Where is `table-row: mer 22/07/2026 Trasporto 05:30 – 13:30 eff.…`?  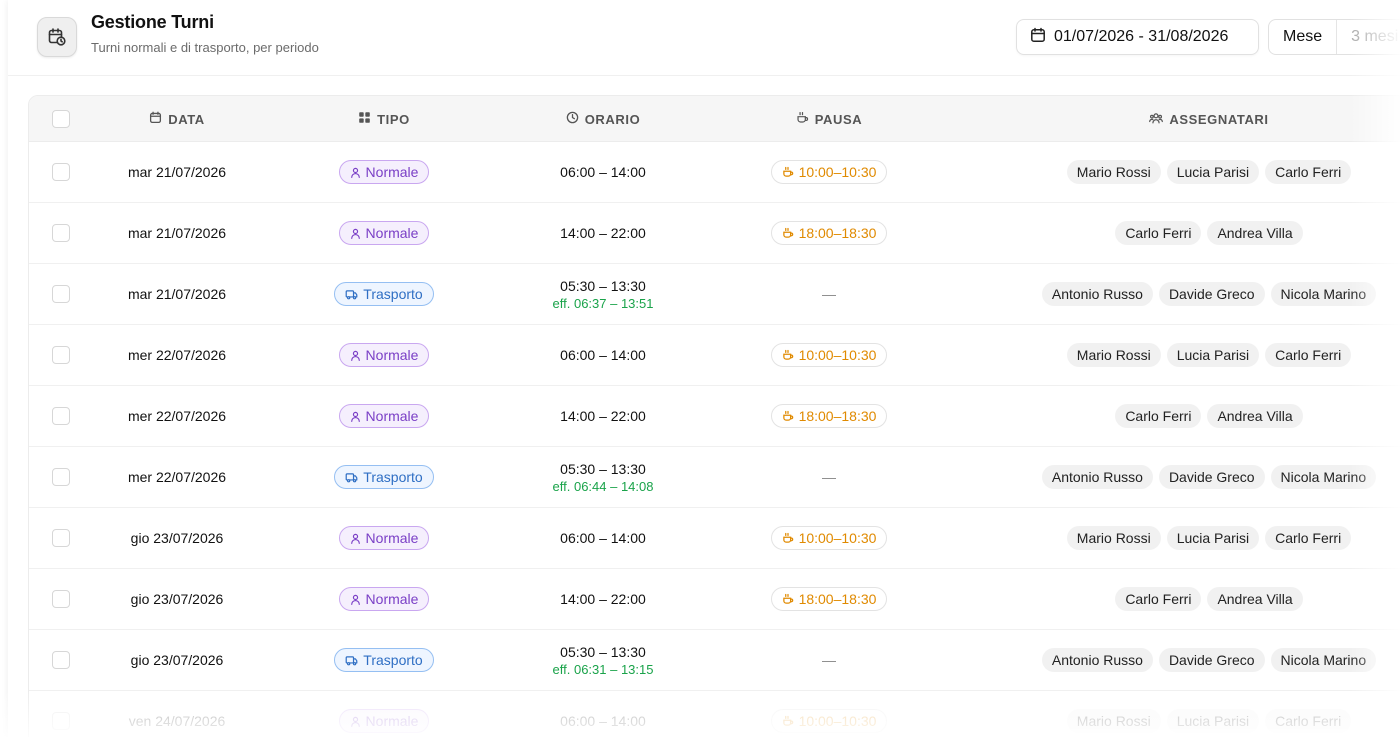 table-row: mer 22/07/2026 Trasporto 05:30 – 13:30 eff.… is located at coordinates (714, 477).